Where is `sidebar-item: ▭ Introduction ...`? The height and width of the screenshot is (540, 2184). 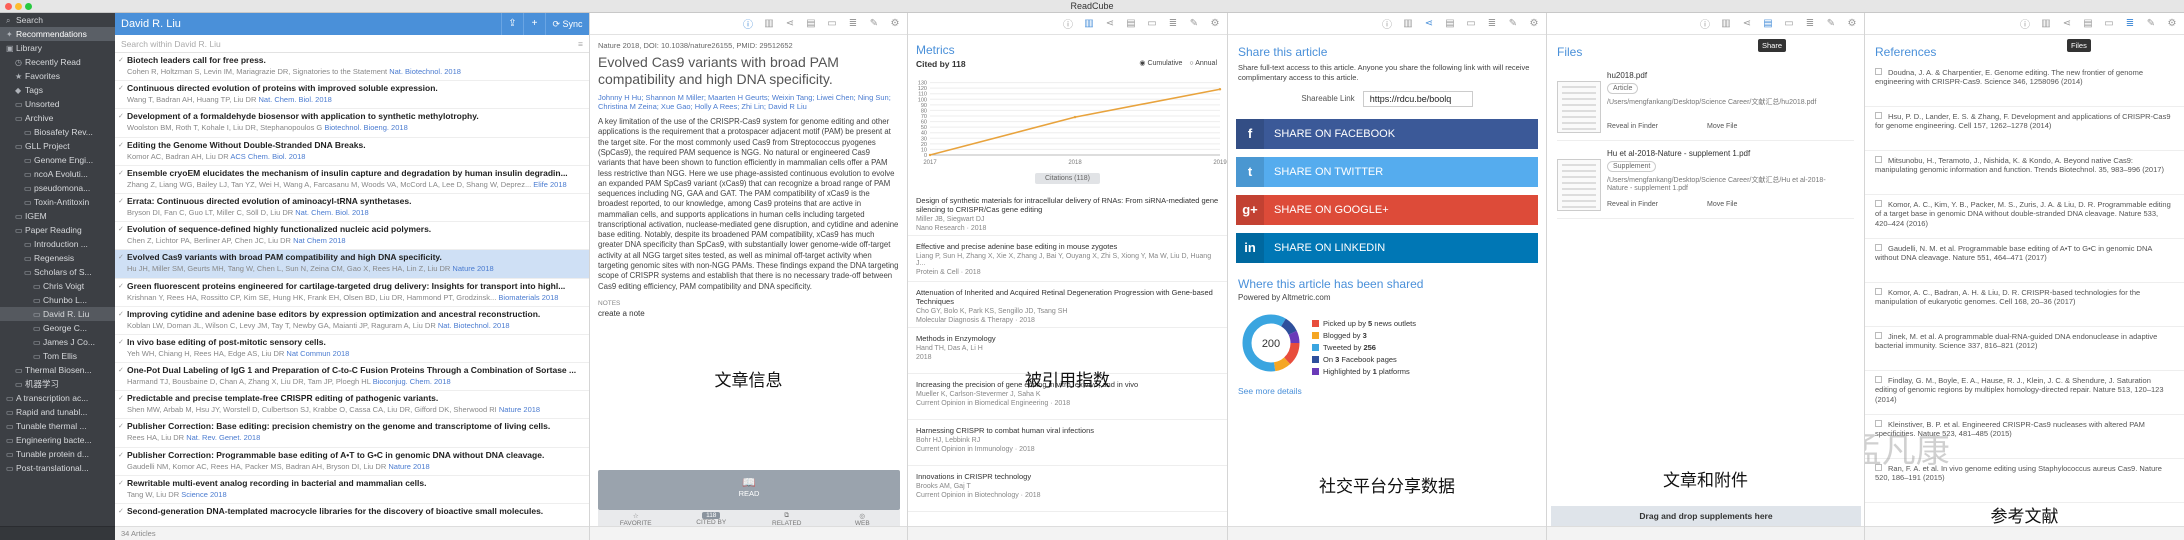
sidebar-item: ▭ Introduction ... is located at coordinates (57, 244).